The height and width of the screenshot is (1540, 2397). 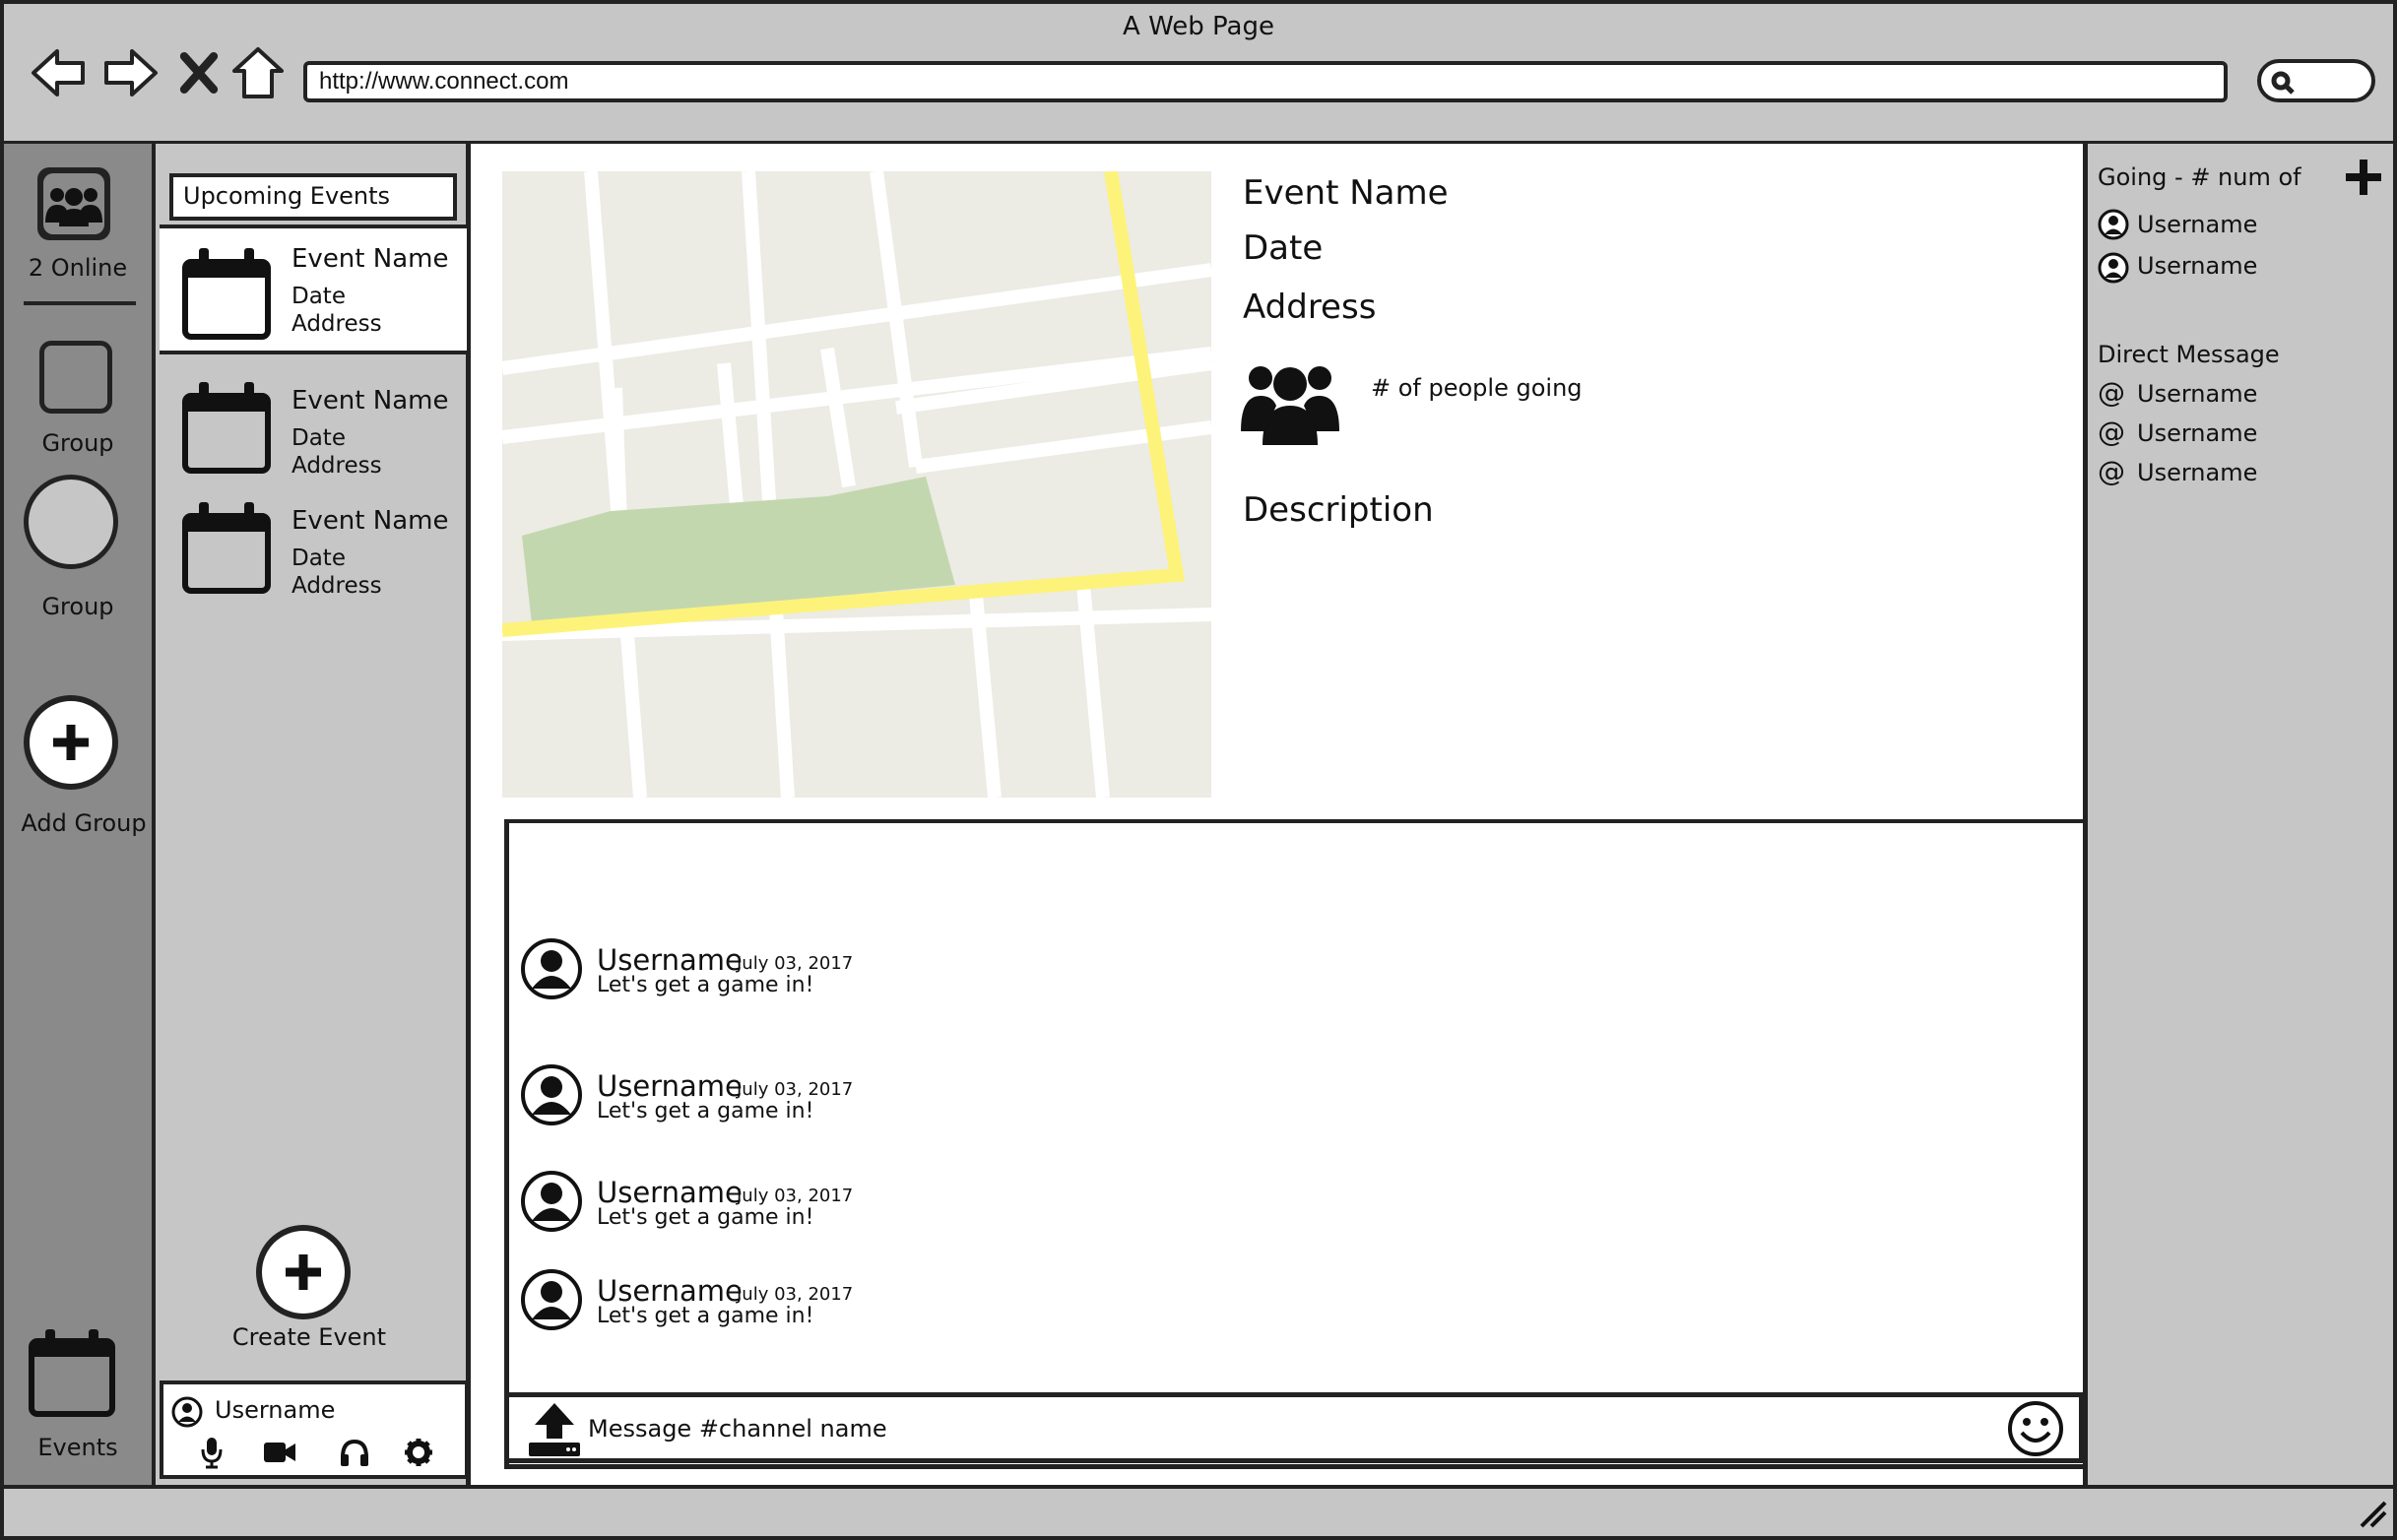 What do you see at coordinates (1338, 510) in the screenshot?
I see `event-description: Description` at bounding box center [1338, 510].